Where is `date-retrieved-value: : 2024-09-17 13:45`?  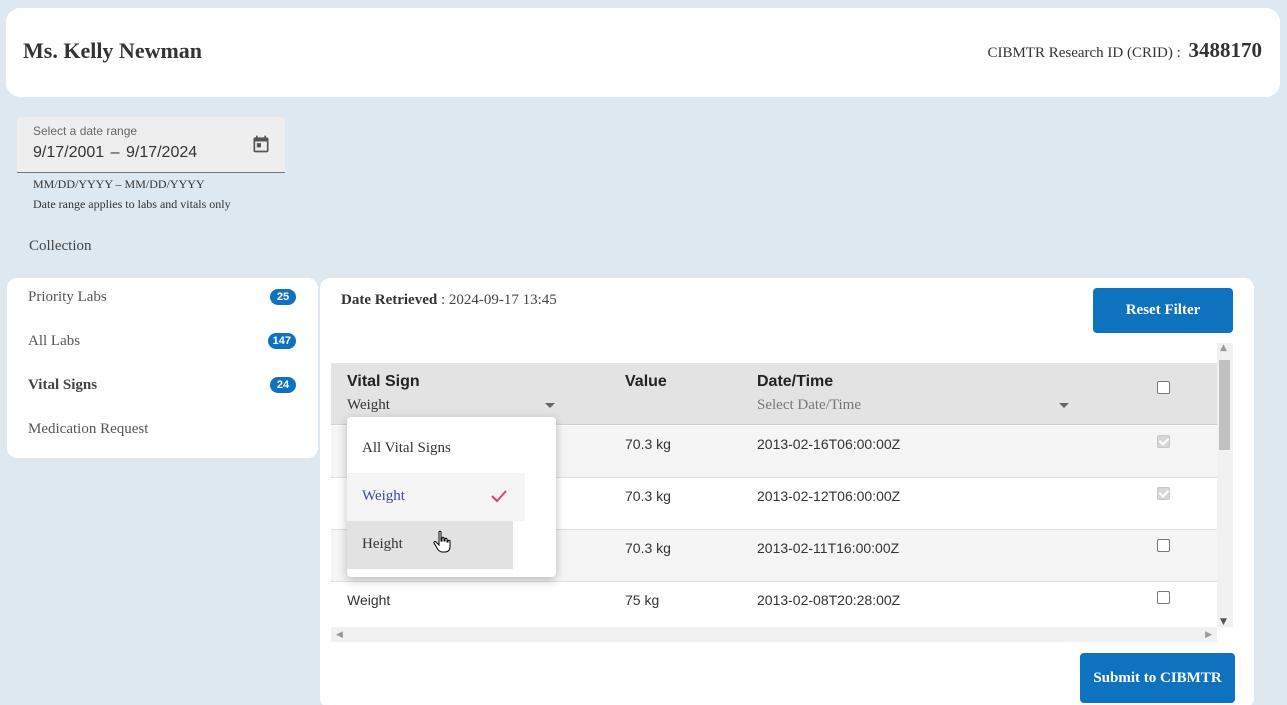
date-retrieved-value: : 2024-09-17 13:45 is located at coordinates (498, 300).